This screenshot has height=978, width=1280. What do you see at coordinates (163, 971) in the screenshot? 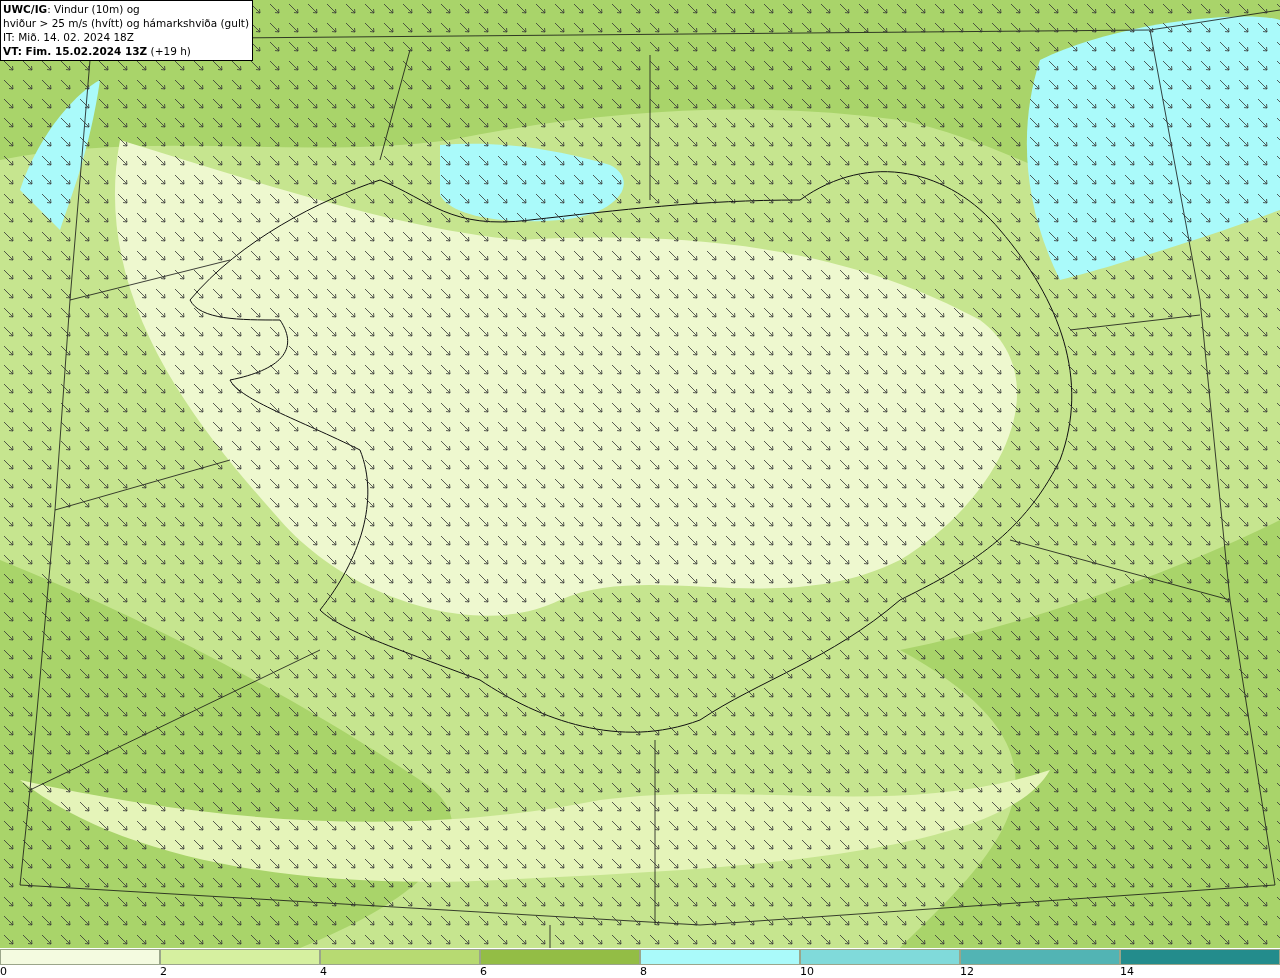
I see `legend-label: 2` at bounding box center [163, 971].